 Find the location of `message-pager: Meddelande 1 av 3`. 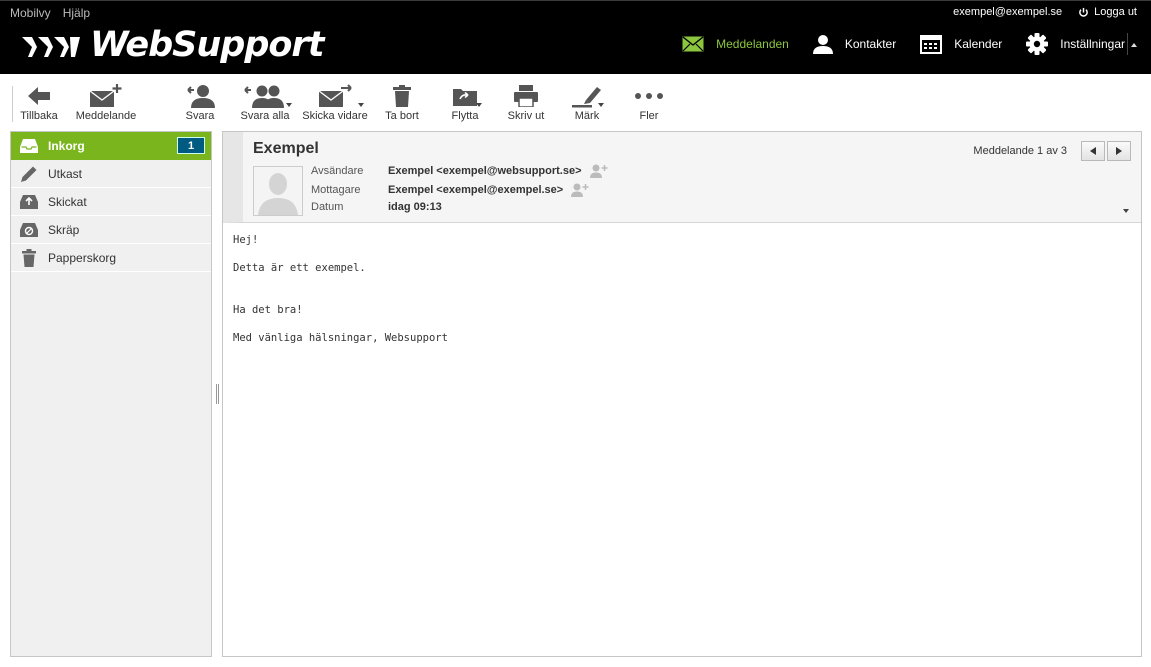

message-pager: Meddelande 1 av 3 is located at coordinates (1052, 151).